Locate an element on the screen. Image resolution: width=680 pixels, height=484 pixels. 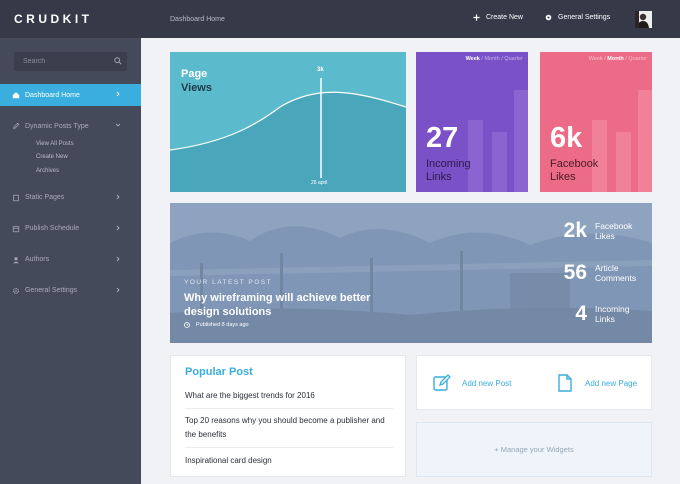
sidebar-item-publish-schedule: Publish Schedule is located at coordinates (70, 229).